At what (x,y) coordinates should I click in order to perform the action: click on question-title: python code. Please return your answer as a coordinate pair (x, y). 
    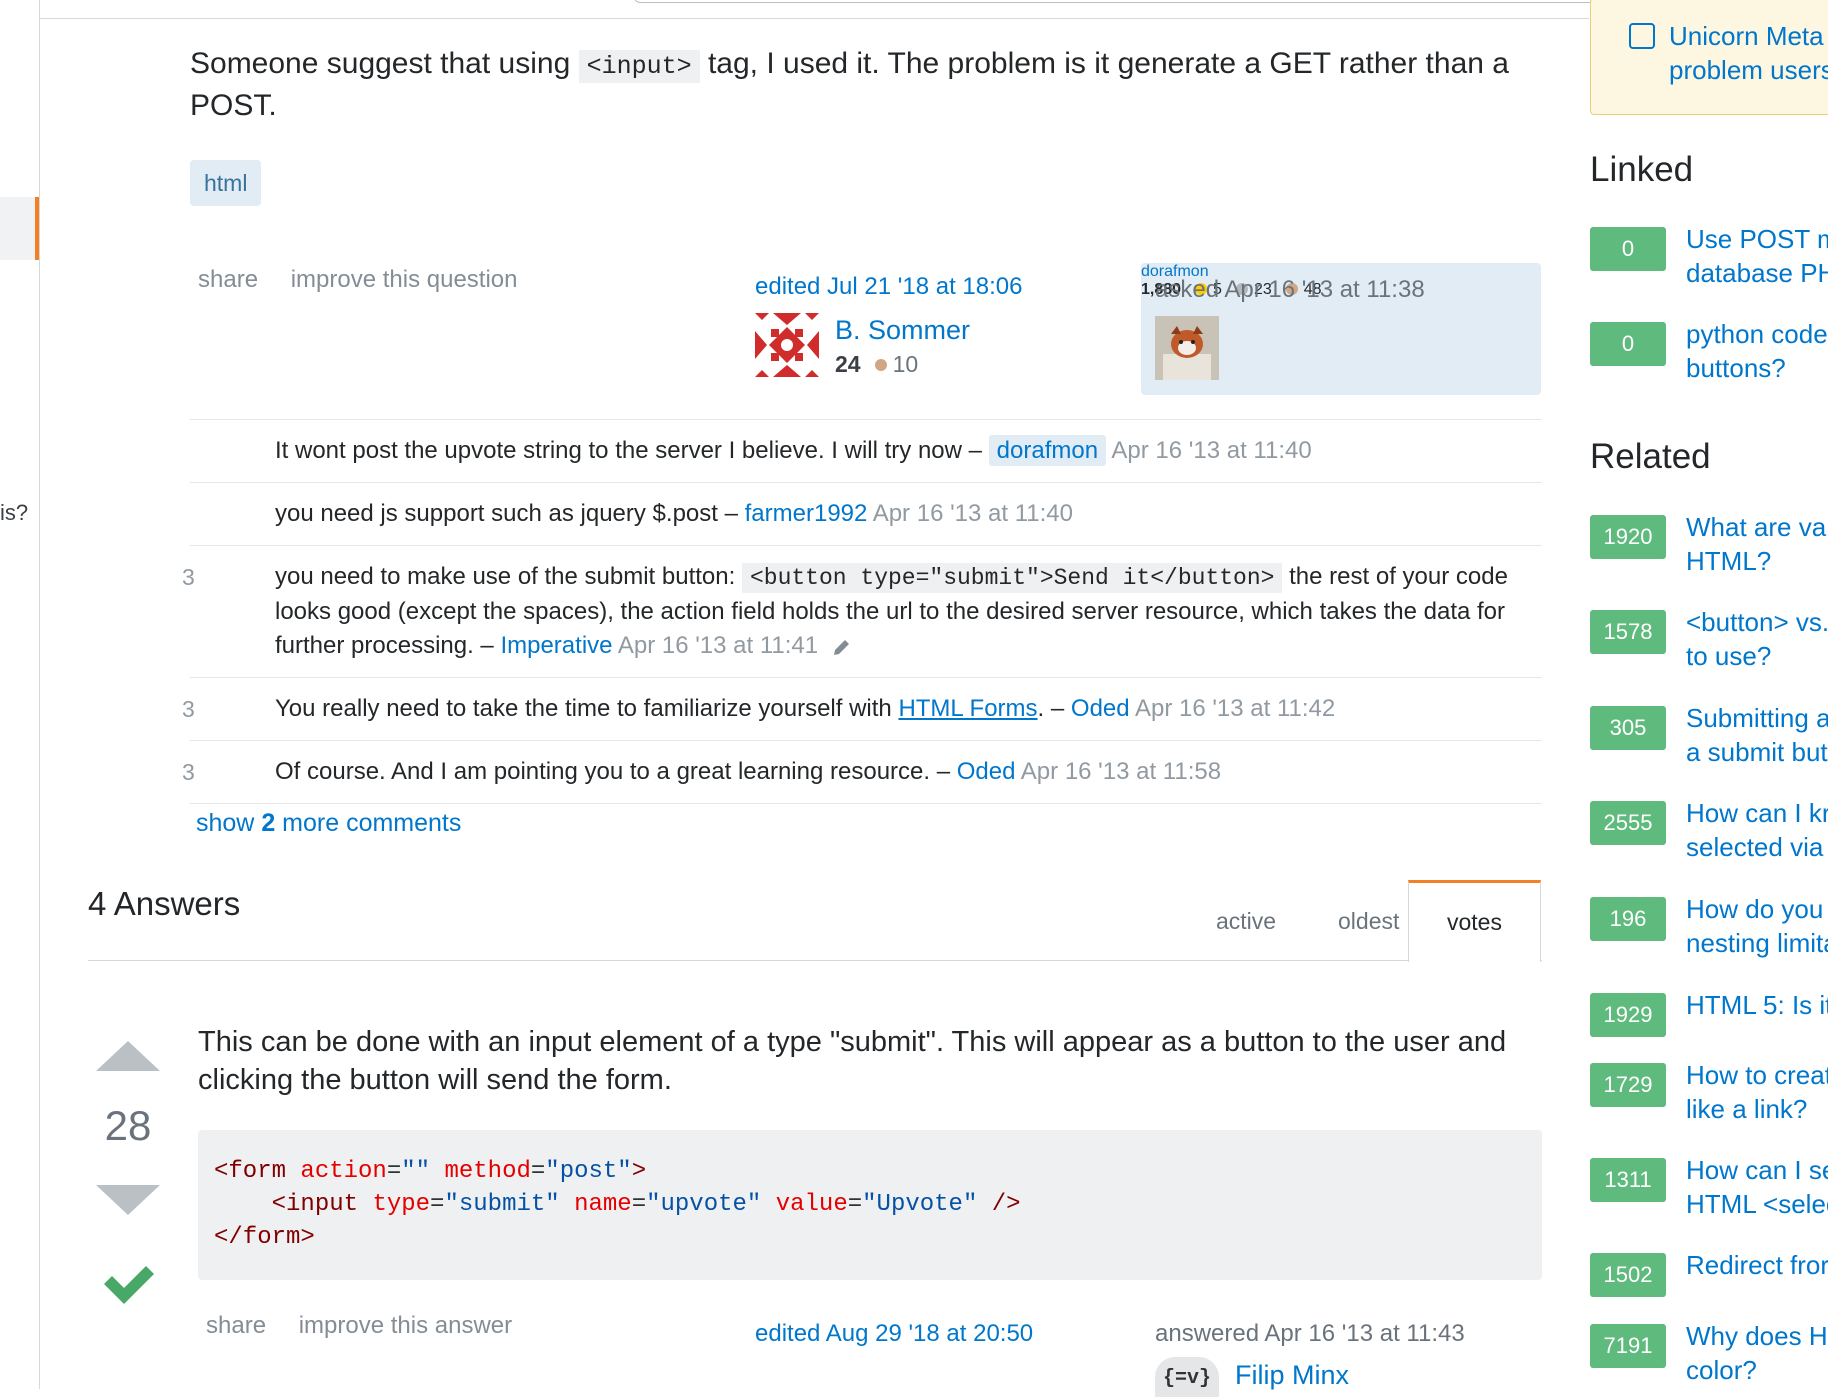
    Looking at the image, I should click on (1757, 334).